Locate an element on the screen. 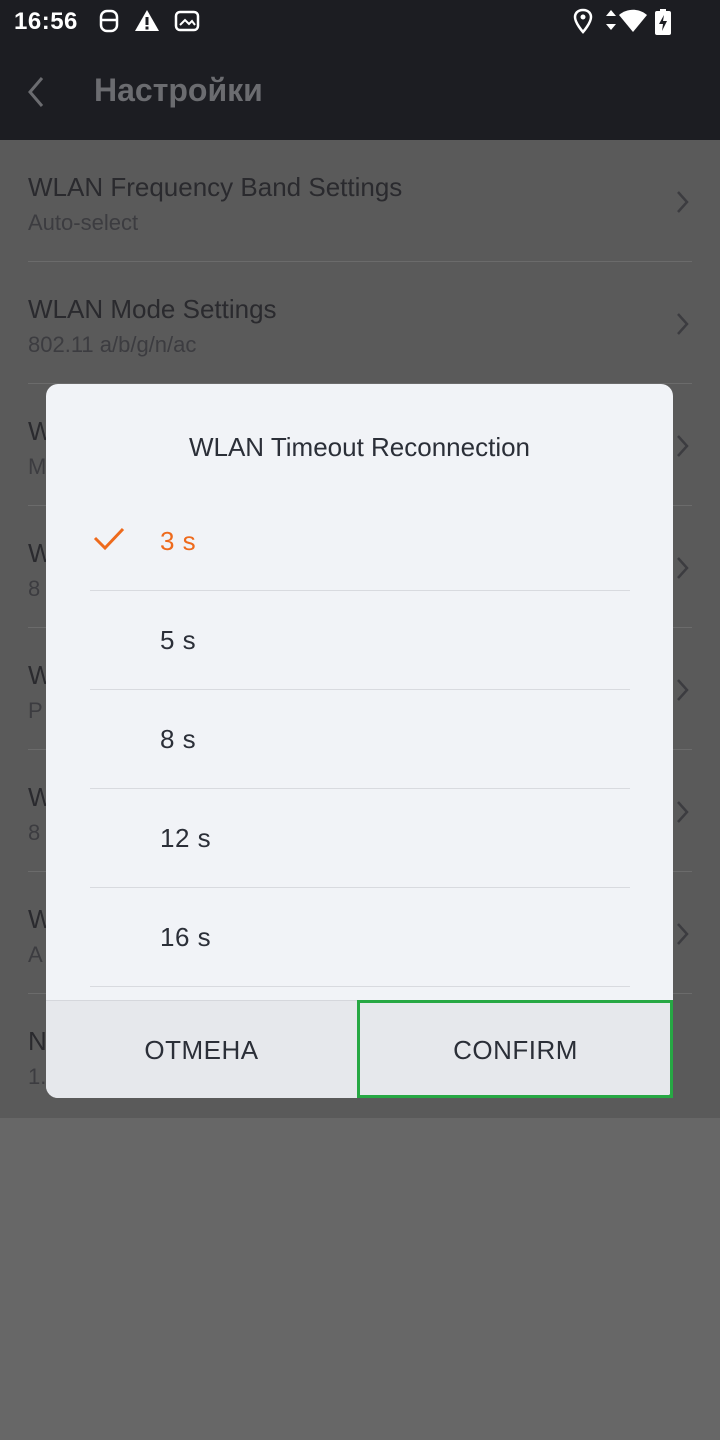  checkmark-icon is located at coordinates (109, 539).